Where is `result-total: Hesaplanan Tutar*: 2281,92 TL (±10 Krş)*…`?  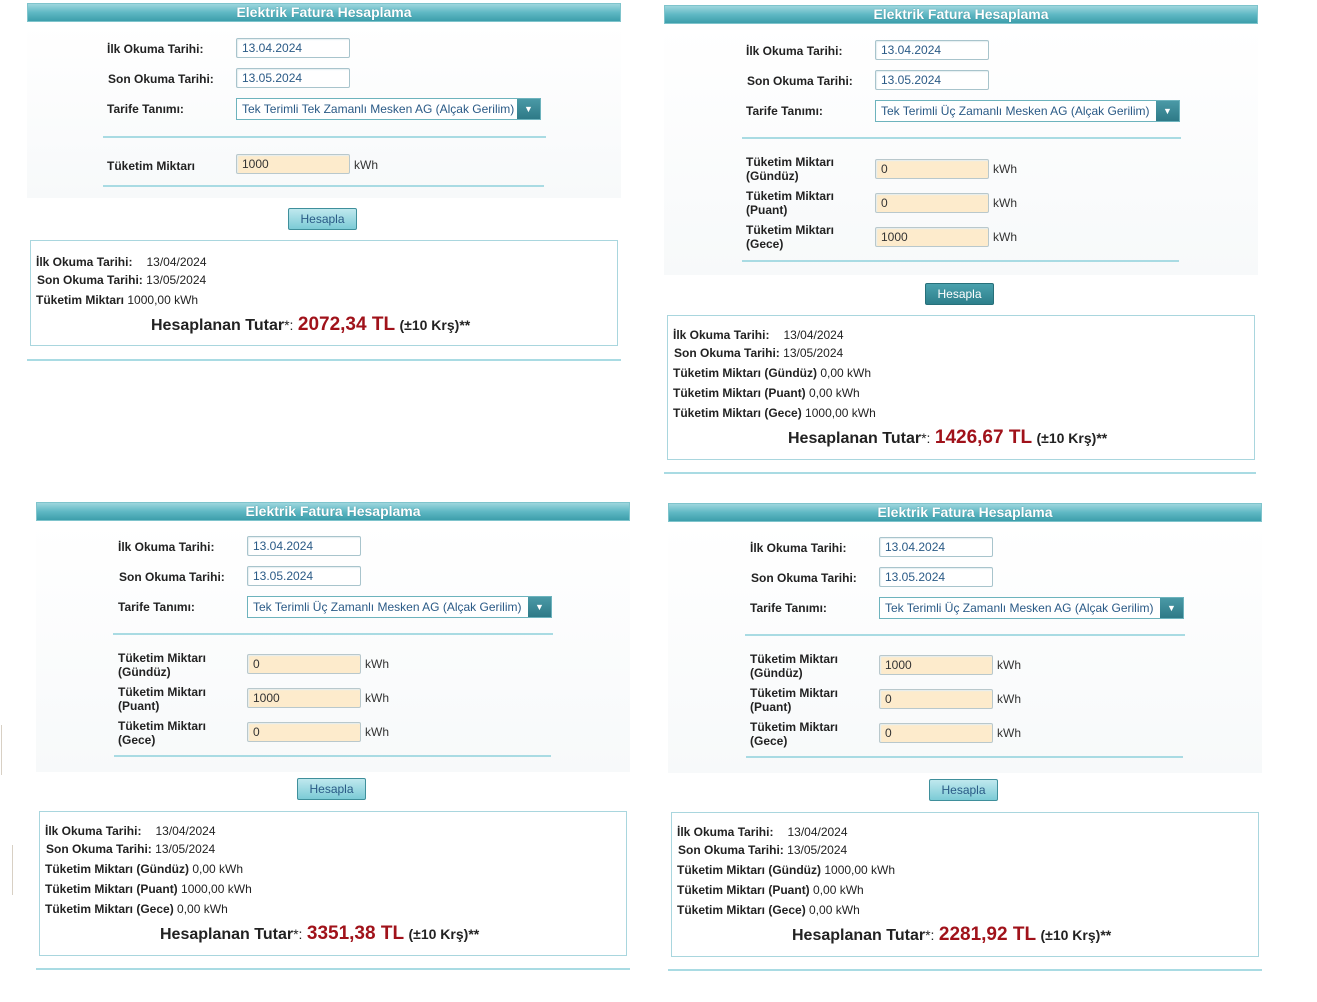 result-total: Hesaplanan Tutar*: 2281,92 TL (±10 Krş)*… is located at coordinates (952, 934).